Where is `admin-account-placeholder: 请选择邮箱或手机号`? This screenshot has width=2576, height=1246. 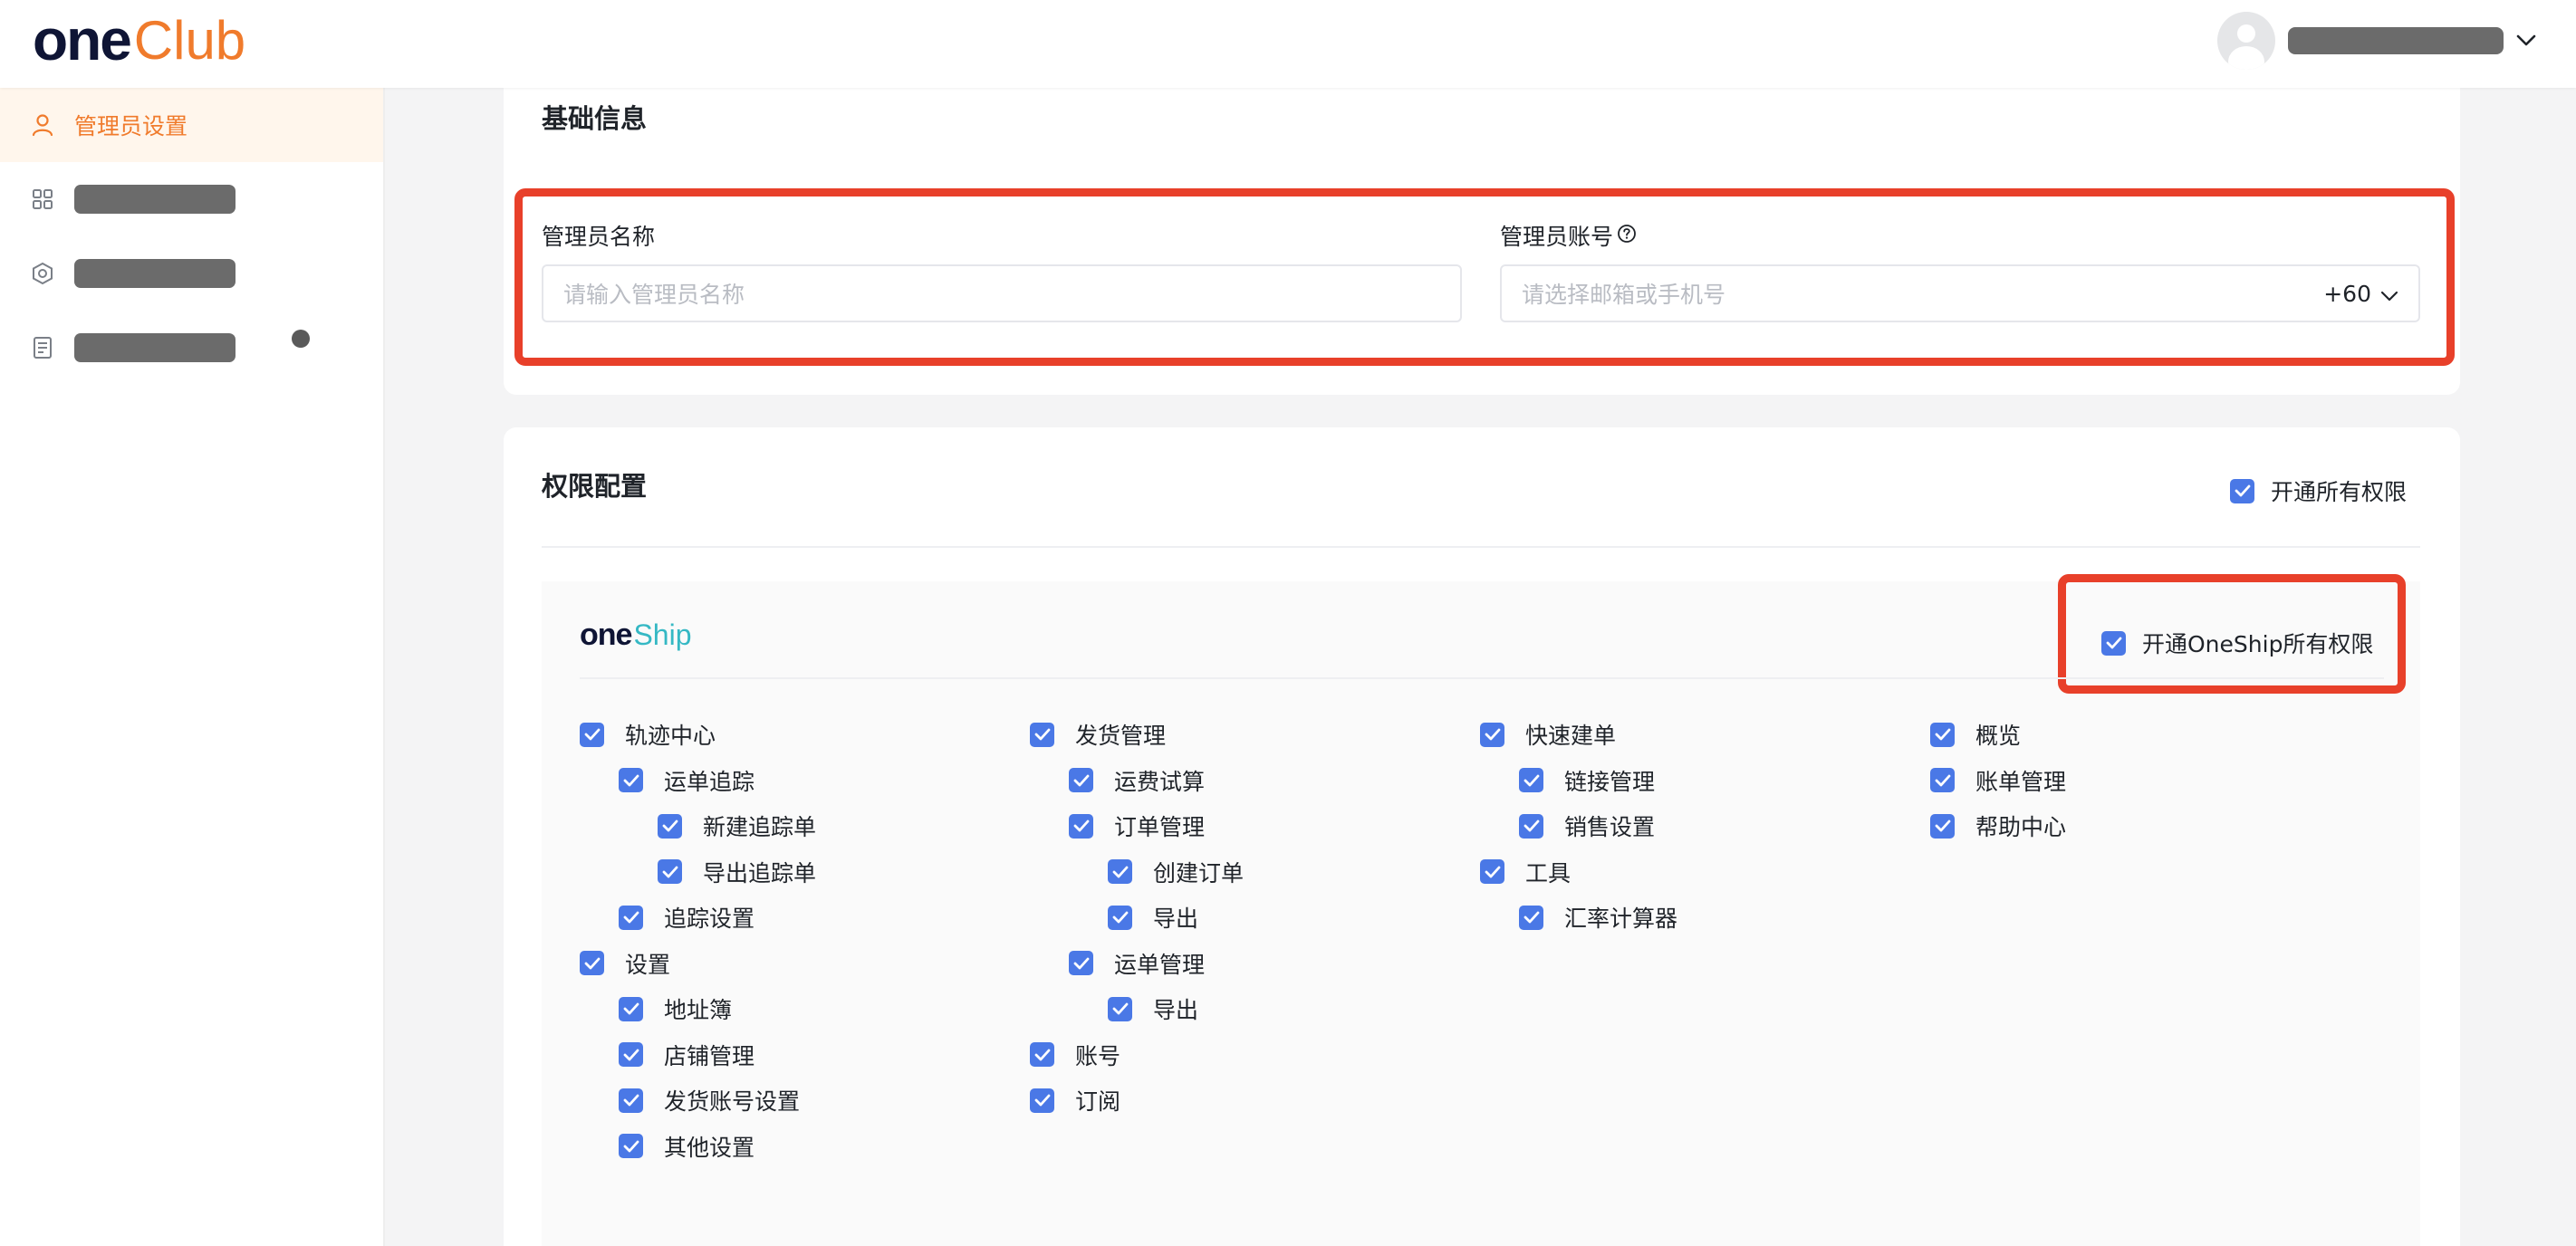 admin-account-placeholder: 请选择邮箱或手机号 is located at coordinates (1624, 295).